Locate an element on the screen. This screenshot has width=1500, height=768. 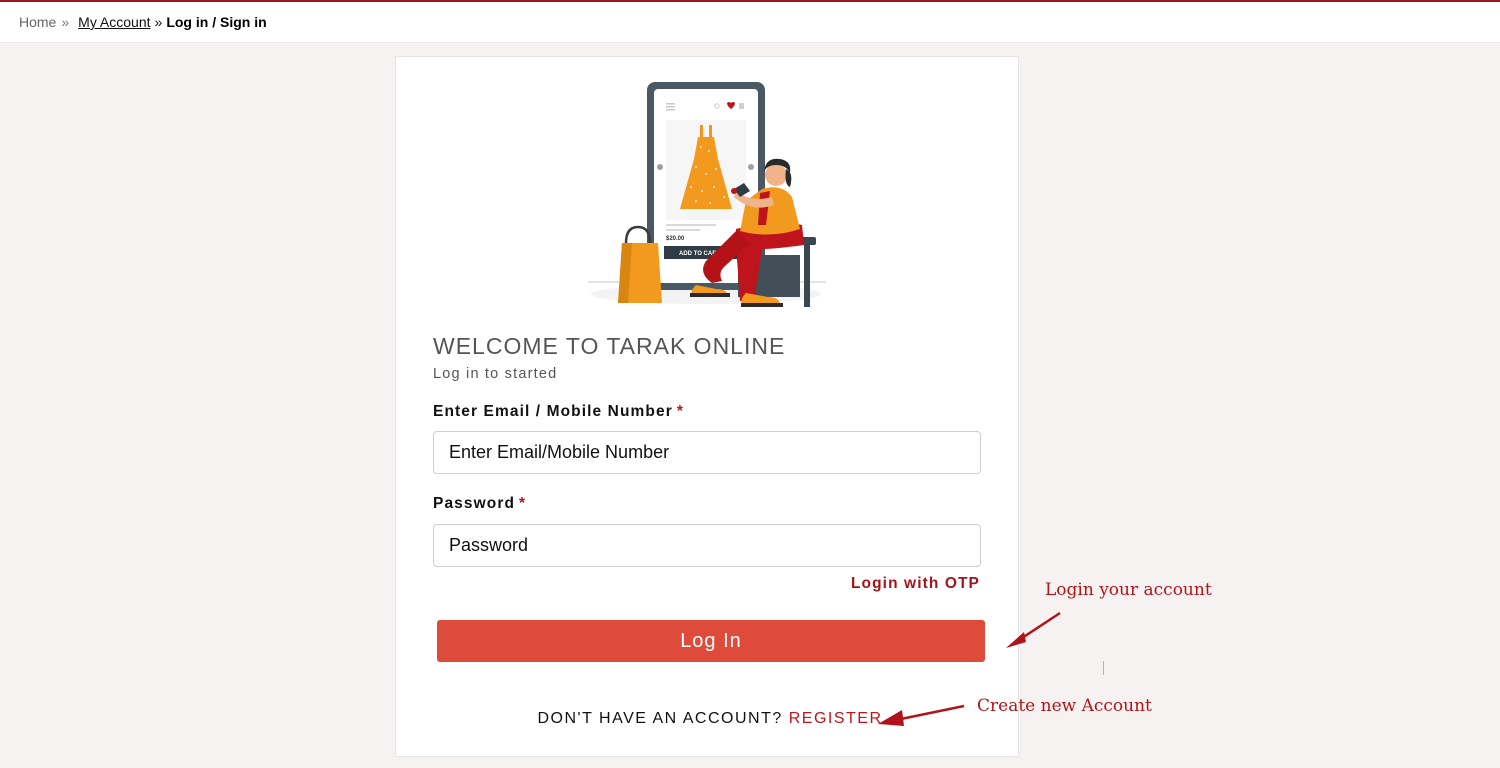
login-arrow-icon is located at coordinates (1033, 629).